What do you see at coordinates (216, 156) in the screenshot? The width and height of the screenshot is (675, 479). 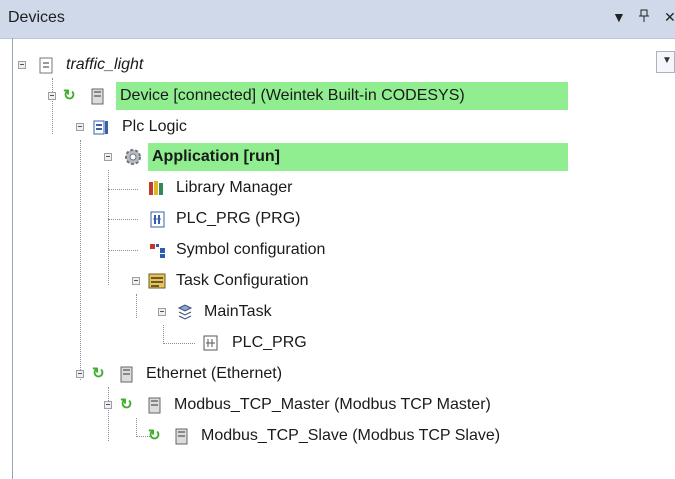 I see `tree-item-label: Application [run]` at bounding box center [216, 156].